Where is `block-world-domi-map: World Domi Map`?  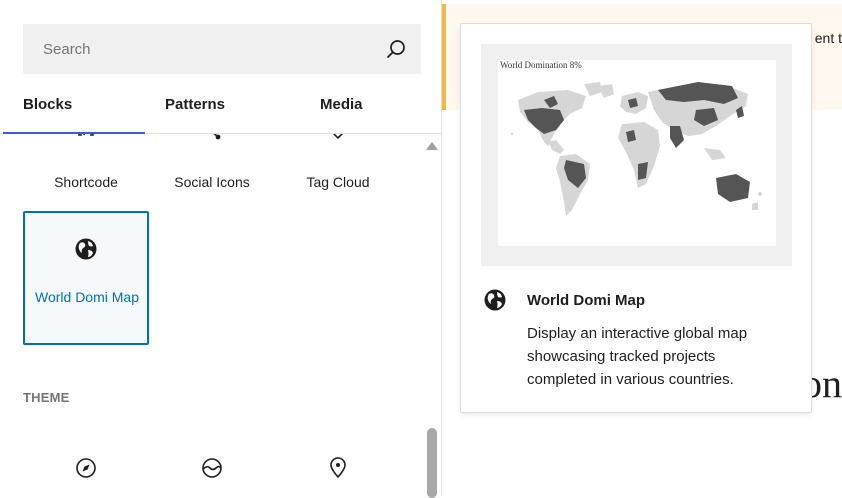 block-world-domi-map: World Domi Map is located at coordinates (86, 278).